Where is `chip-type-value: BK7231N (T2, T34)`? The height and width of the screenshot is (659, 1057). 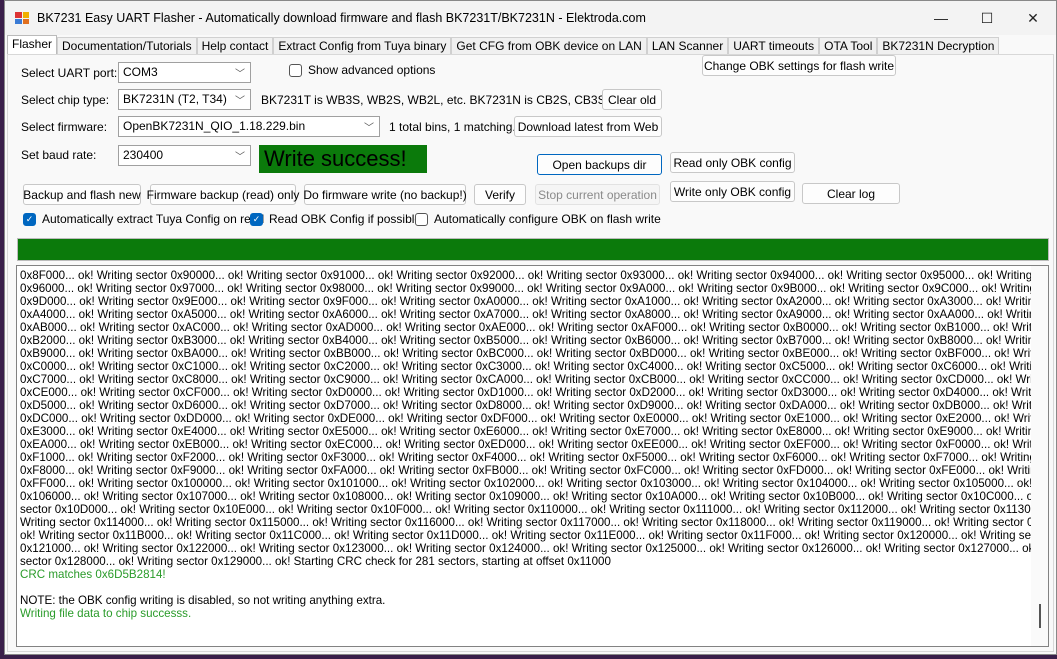
chip-type-value: BK7231N (T2, T34) is located at coordinates (175, 99).